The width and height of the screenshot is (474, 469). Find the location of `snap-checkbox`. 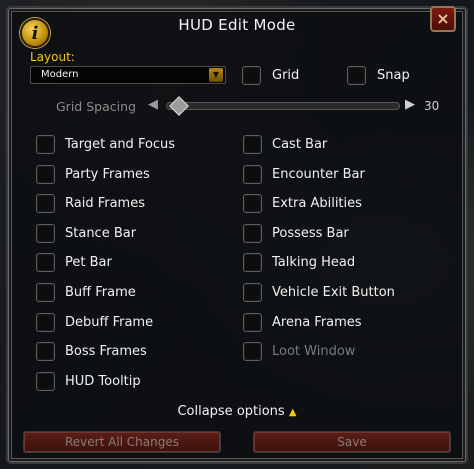

snap-checkbox is located at coordinates (356, 75).